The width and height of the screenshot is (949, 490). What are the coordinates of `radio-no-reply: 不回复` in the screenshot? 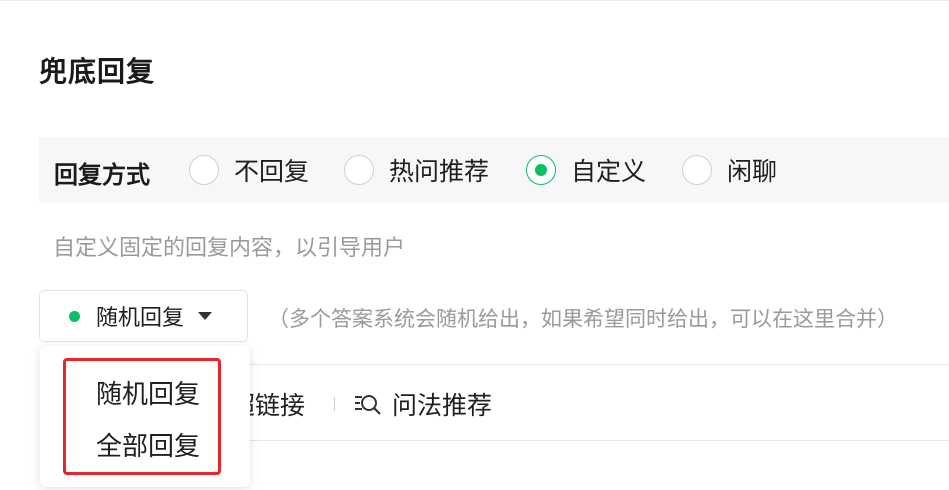 It's located at (249, 170).